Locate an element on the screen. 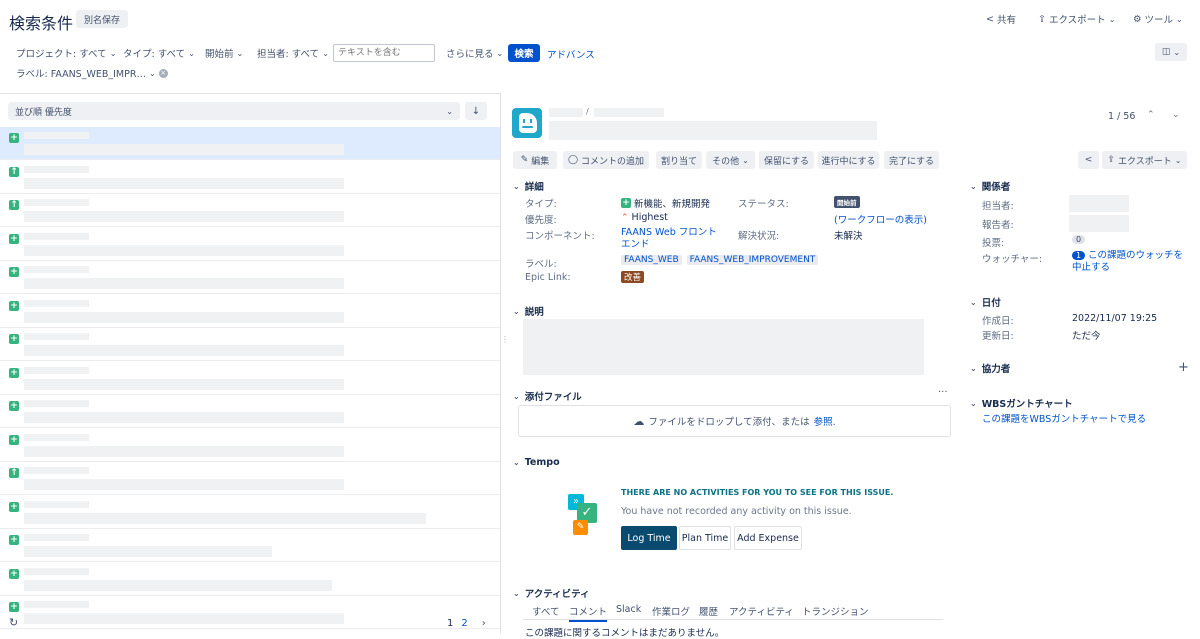 This screenshot has height=639, width=1200. reporter-value is located at coordinates (1099, 223).